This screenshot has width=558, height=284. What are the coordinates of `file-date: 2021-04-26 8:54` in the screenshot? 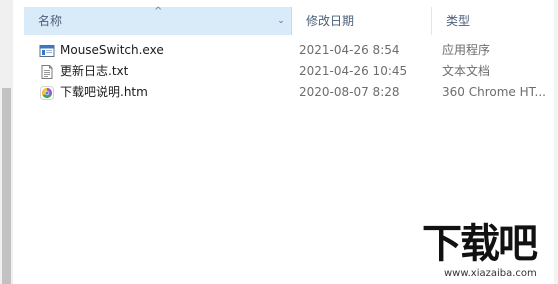 It's located at (349, 50).